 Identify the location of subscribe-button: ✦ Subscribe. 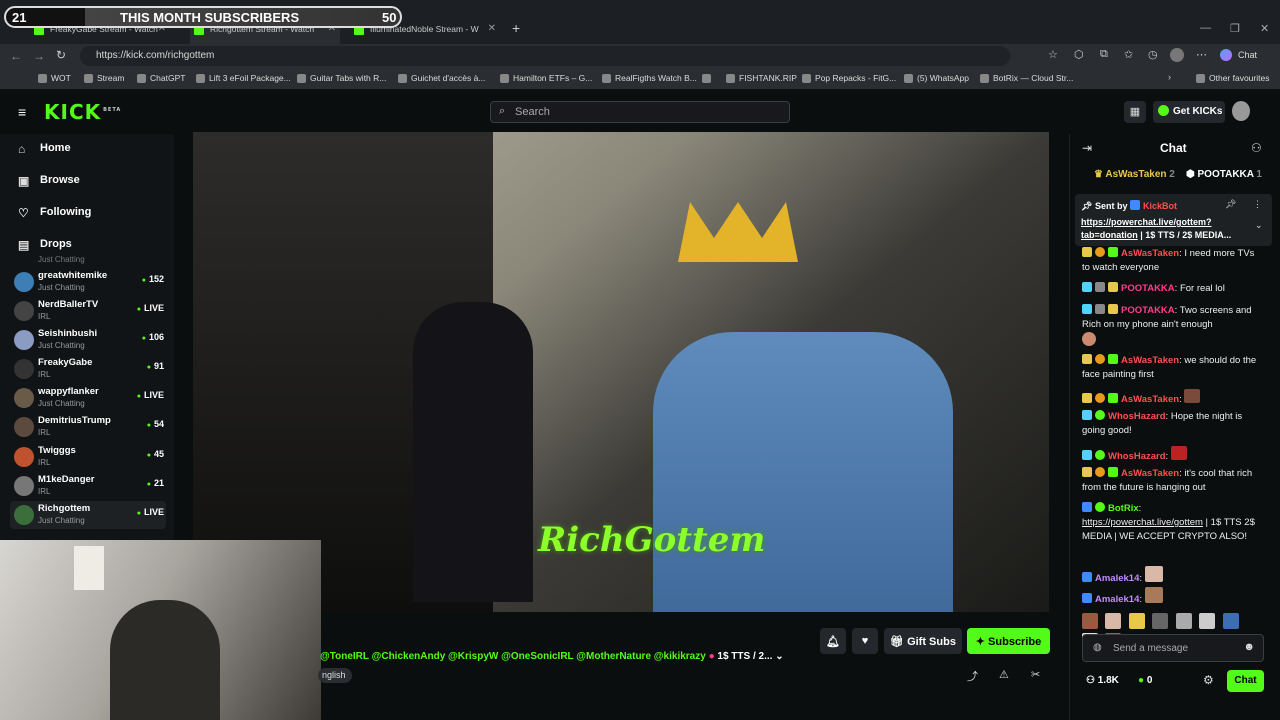
(1008, 641).